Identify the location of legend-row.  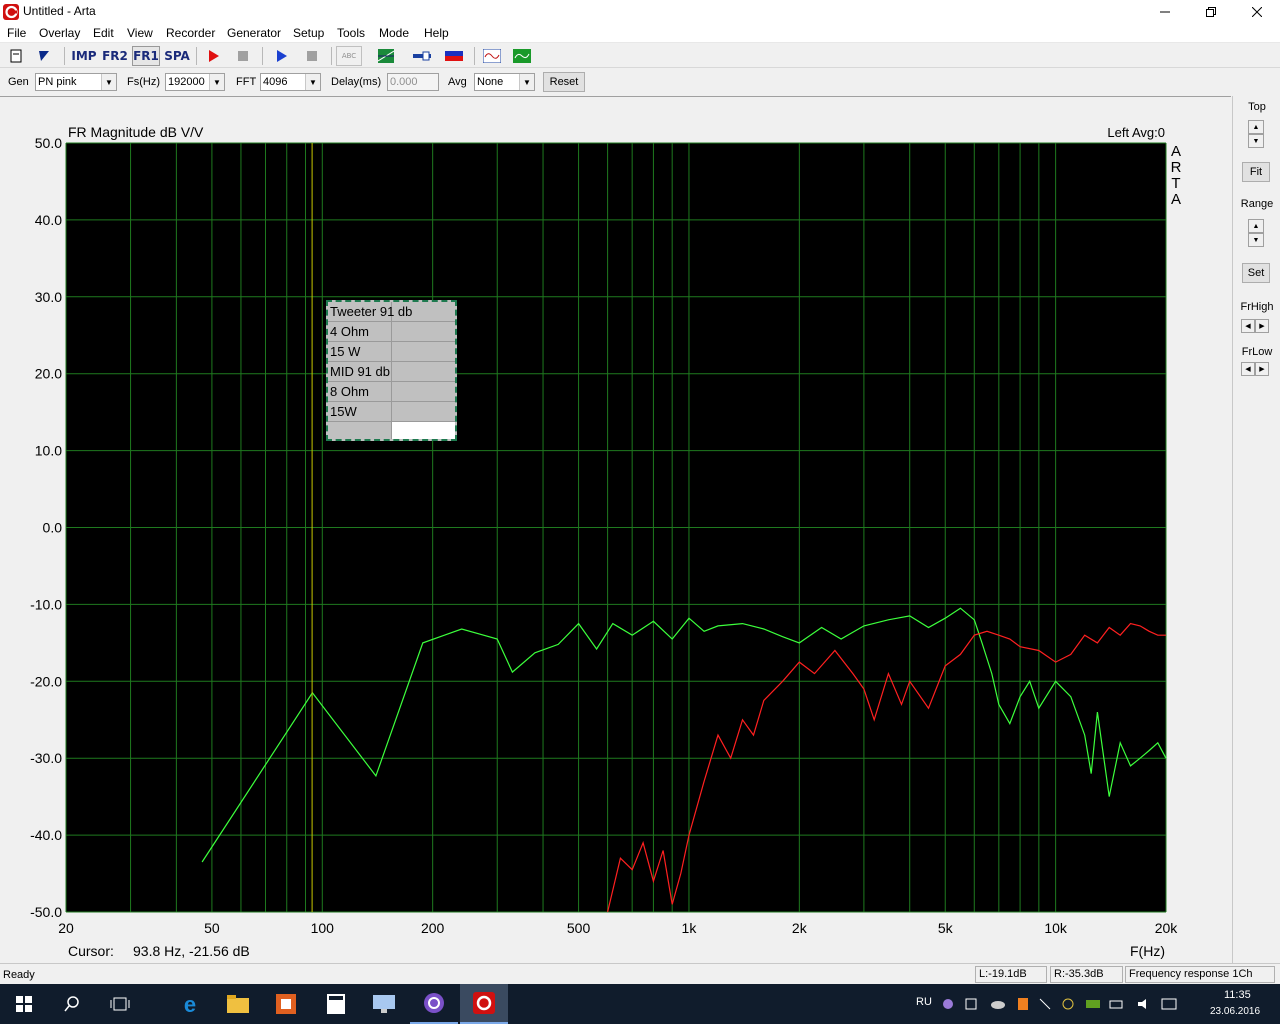
(391, 432).